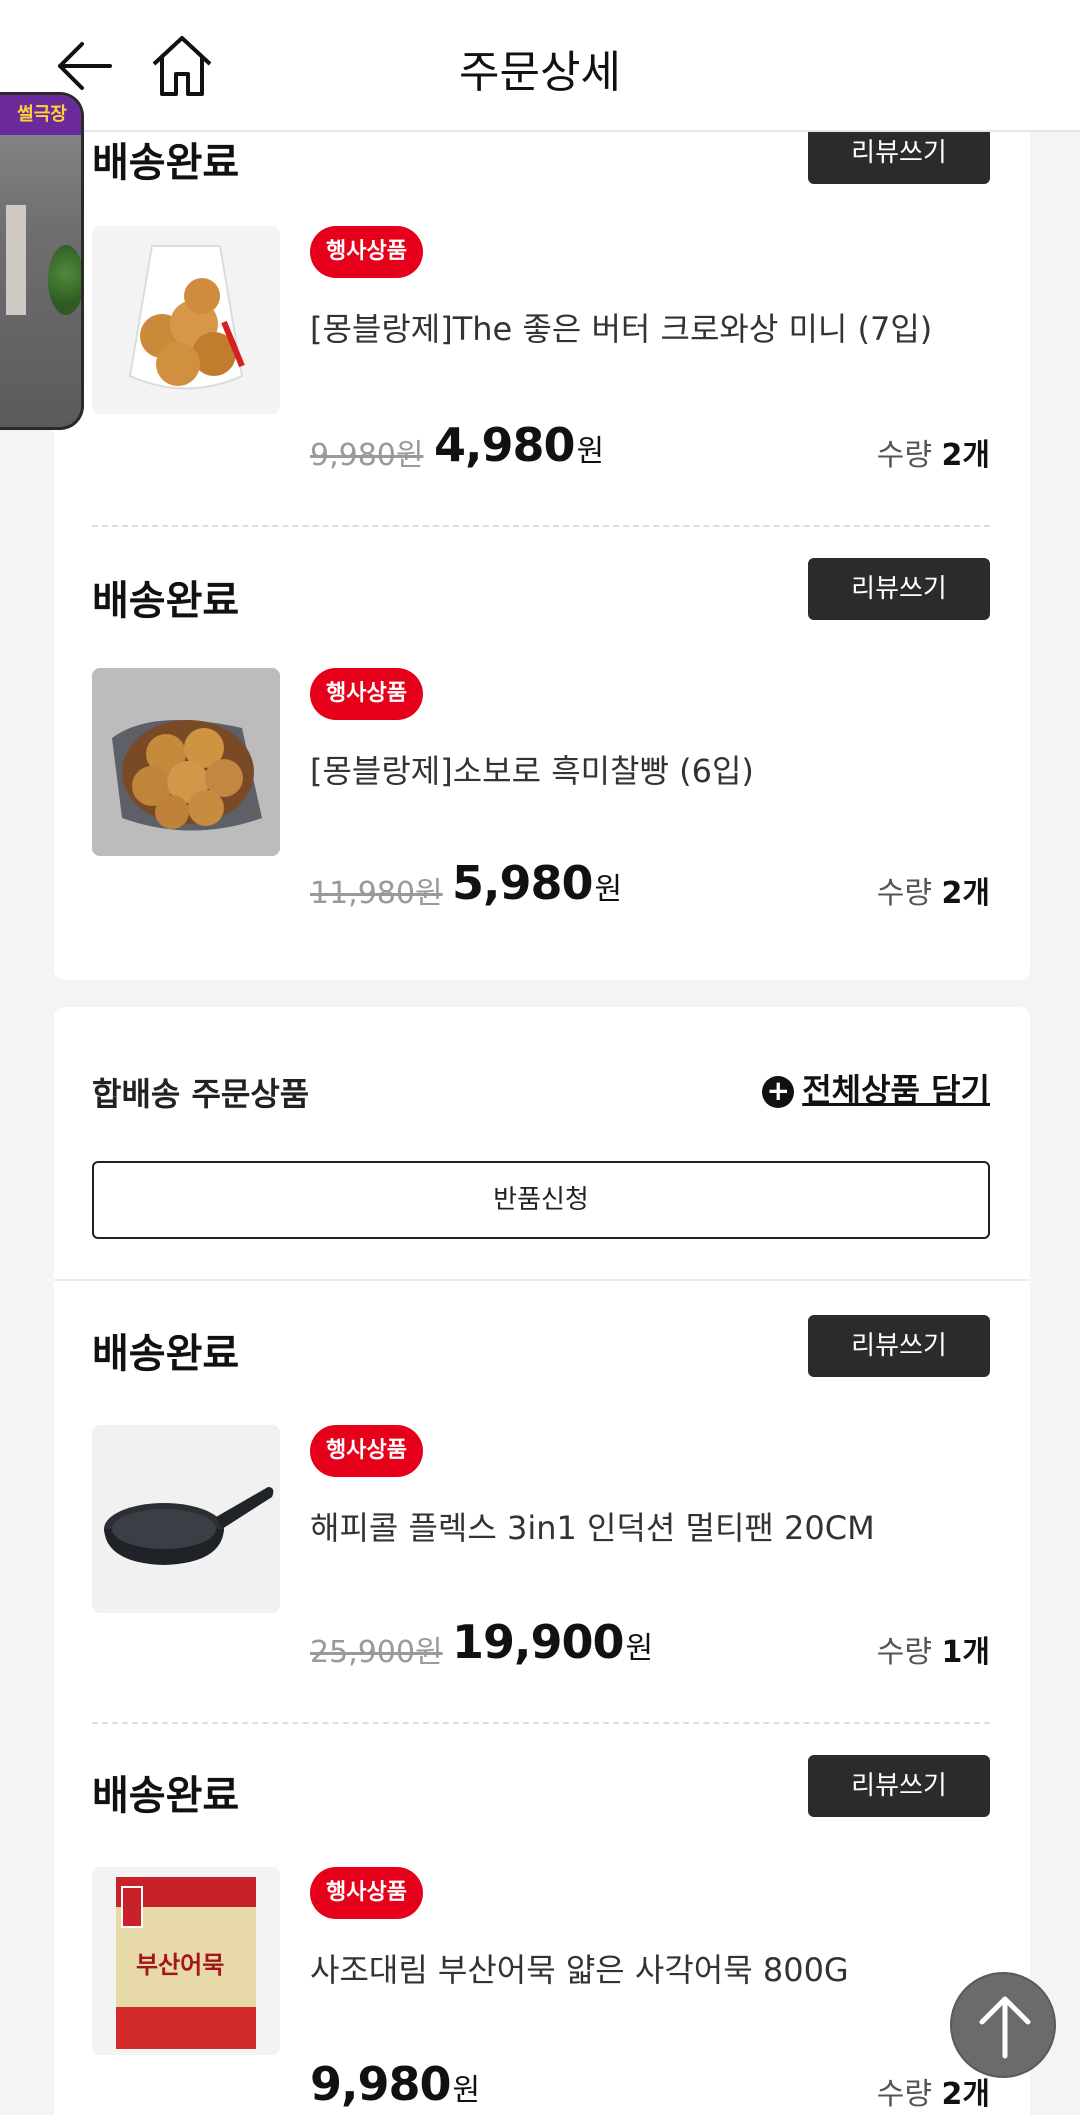 The image size is (1080, 2115). Describe the element at coordinates (395, 2084) in the screenshot. I see `sale-price: 9,980원` at that location.